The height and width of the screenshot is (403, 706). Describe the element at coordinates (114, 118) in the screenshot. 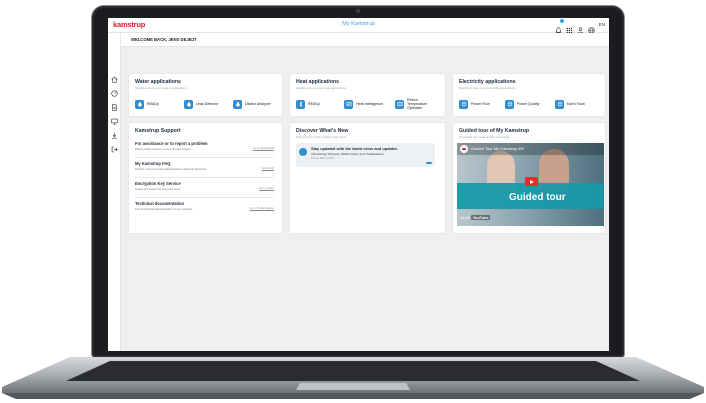

I see `monitor-icon` at that location.